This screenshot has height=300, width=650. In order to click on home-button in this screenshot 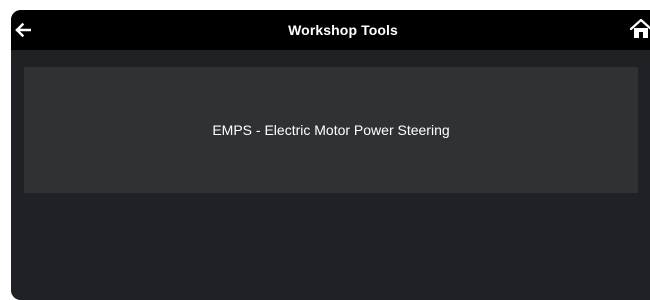, I will do `click(639, 29)`.